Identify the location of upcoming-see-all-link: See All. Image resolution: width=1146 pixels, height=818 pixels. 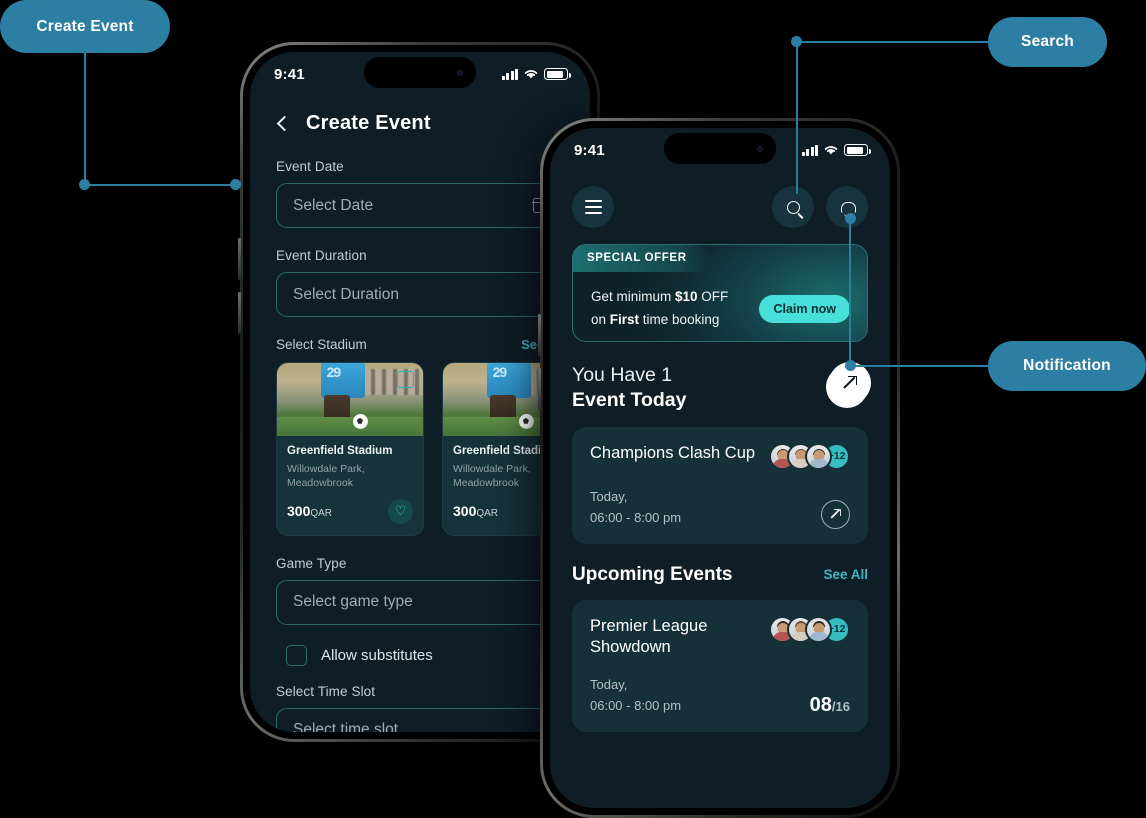
(845, 574).